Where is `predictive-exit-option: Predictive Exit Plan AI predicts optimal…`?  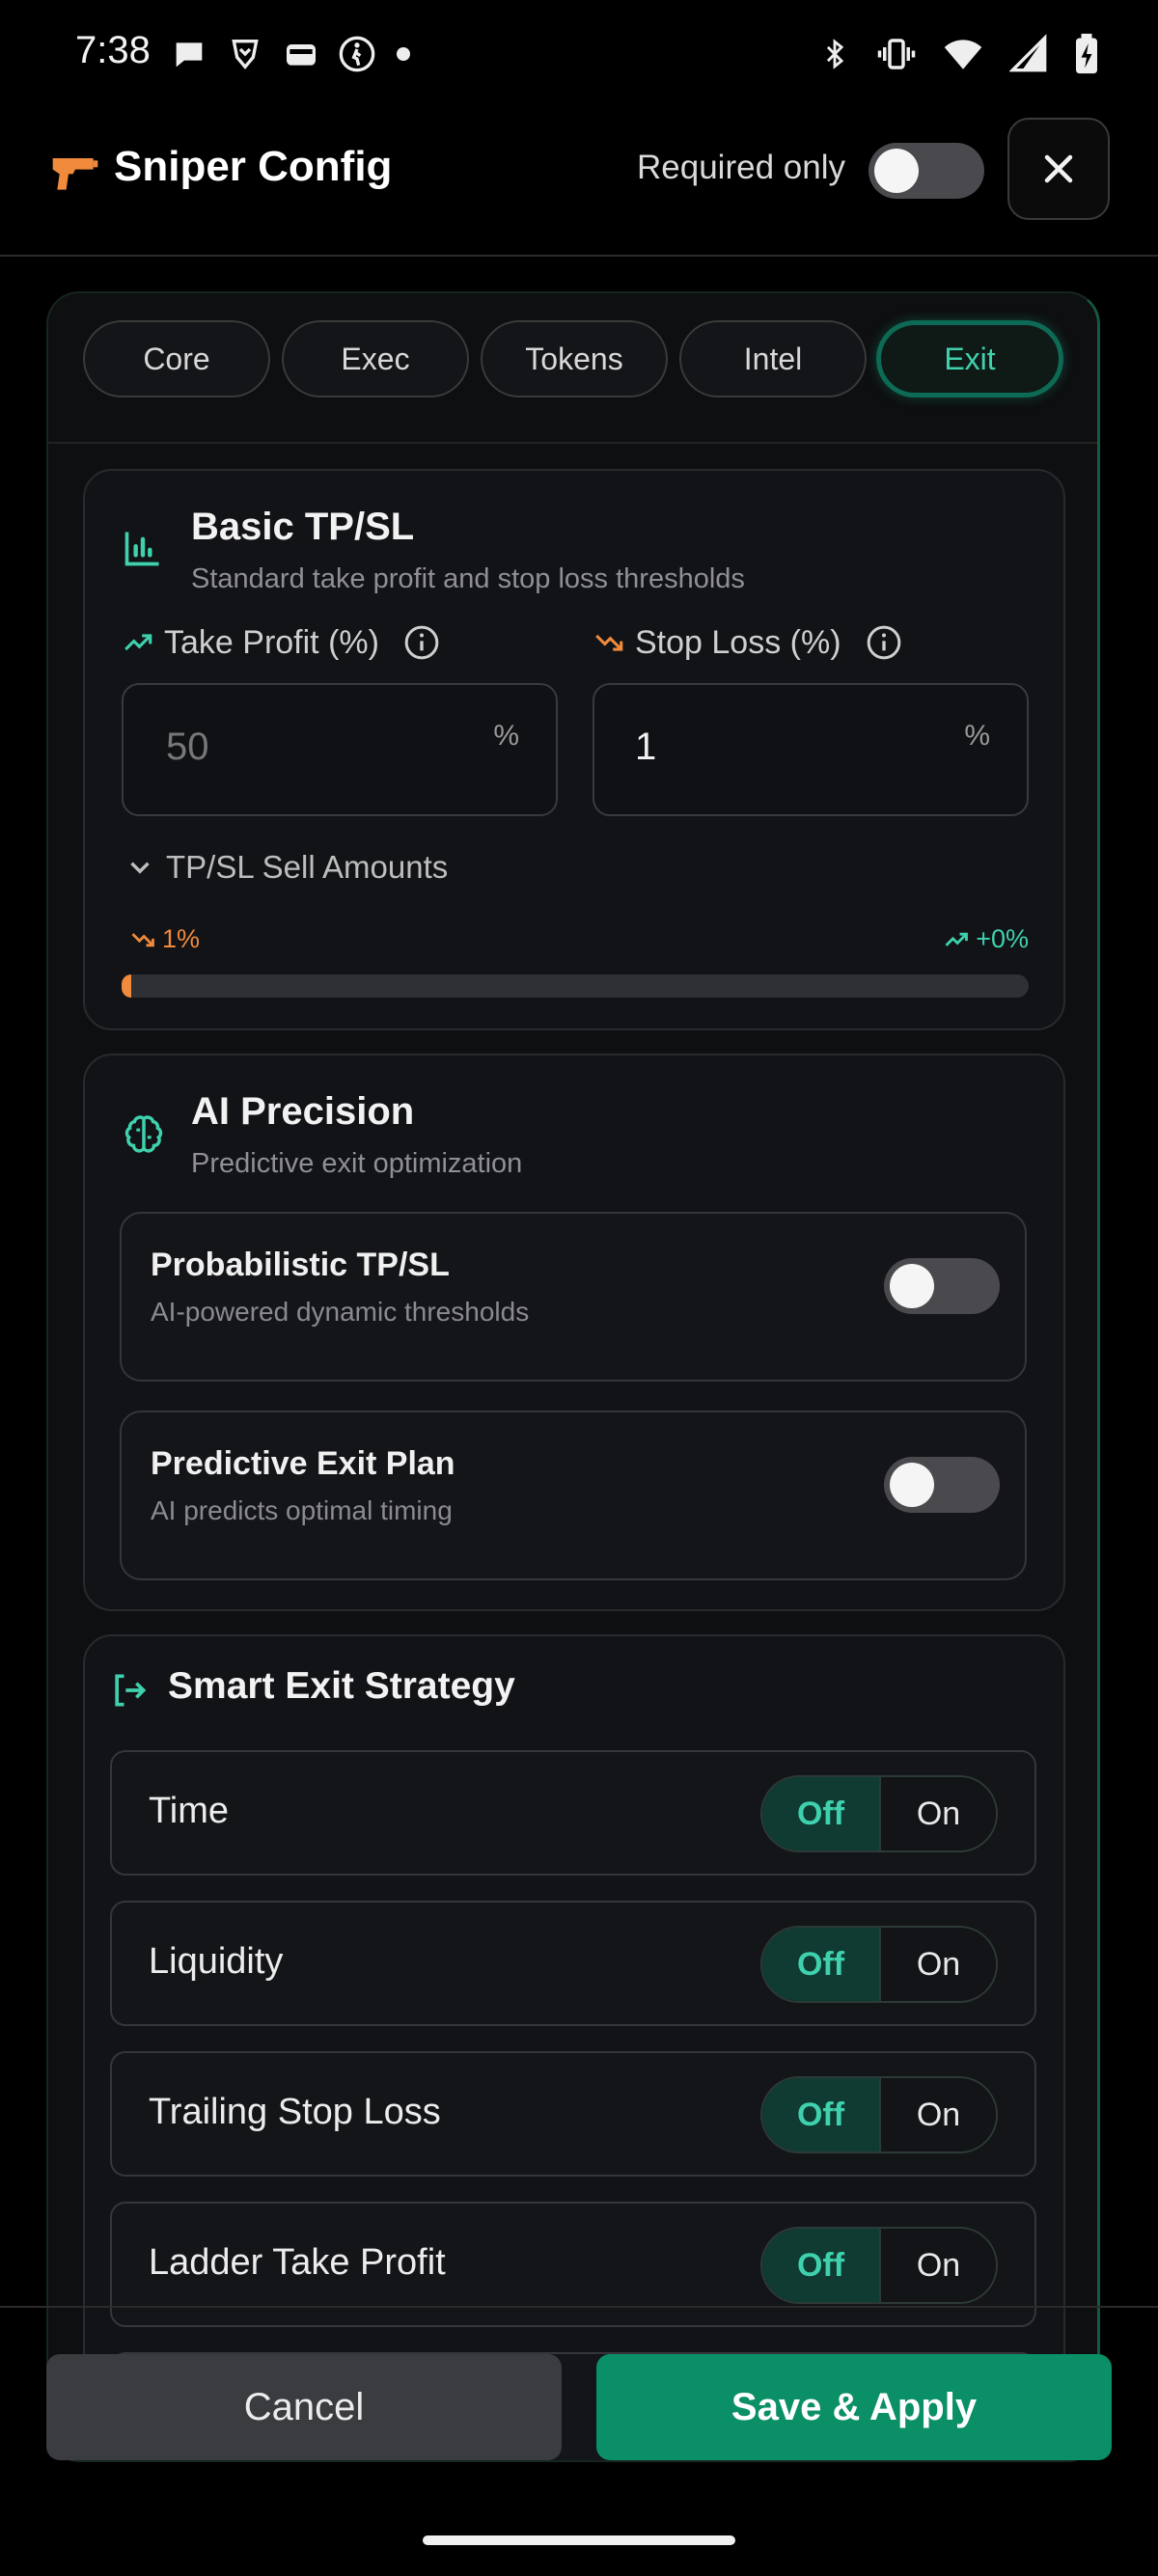 predictive-exit-option: Predictive Exit Plan AI predicts optimal… is located at coordinates (573, 1495).